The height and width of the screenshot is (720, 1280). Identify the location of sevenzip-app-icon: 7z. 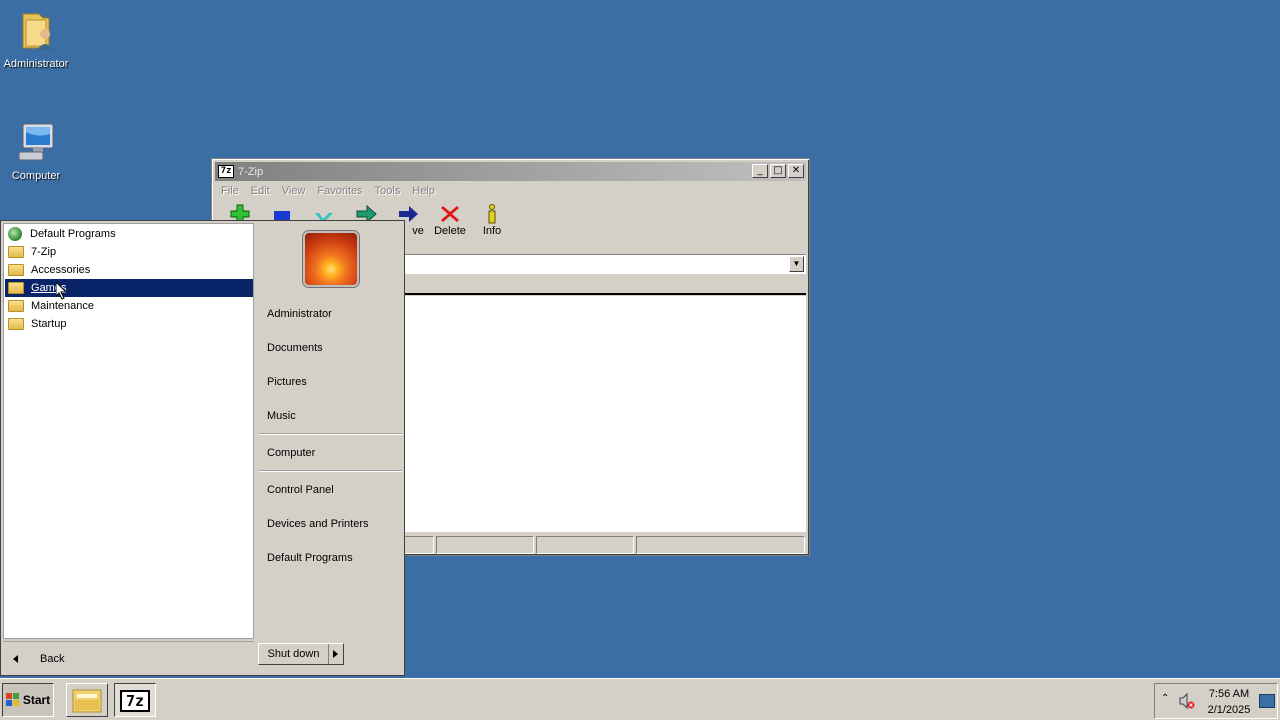
(226, 171).